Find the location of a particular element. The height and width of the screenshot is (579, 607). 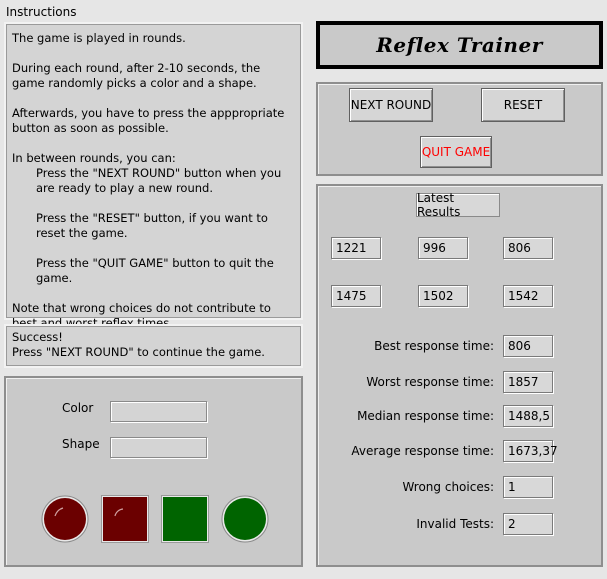

status-line: Success! is located at coordinates (37, 337).